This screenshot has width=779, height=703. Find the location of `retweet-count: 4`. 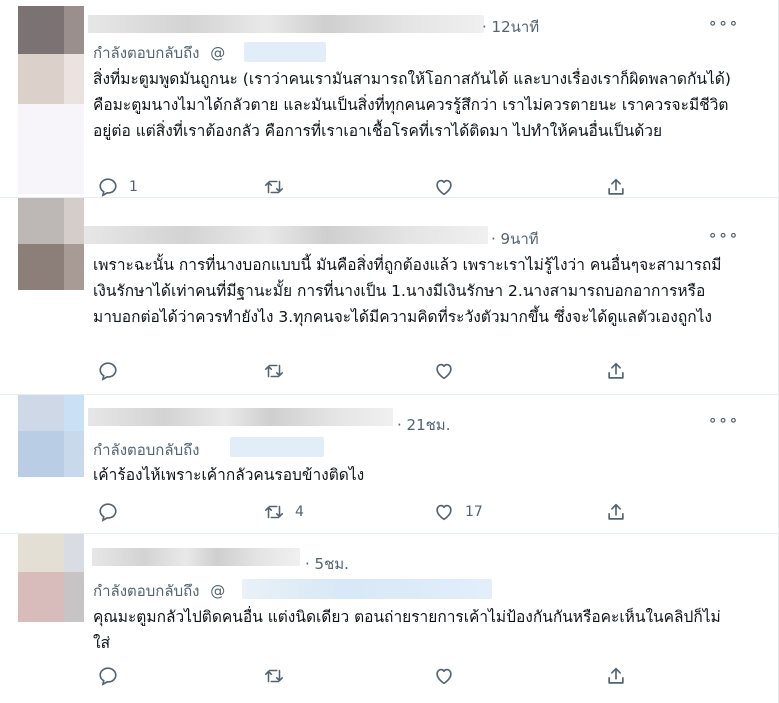

retweet-count: 4 is located at coordinates (299, 512).